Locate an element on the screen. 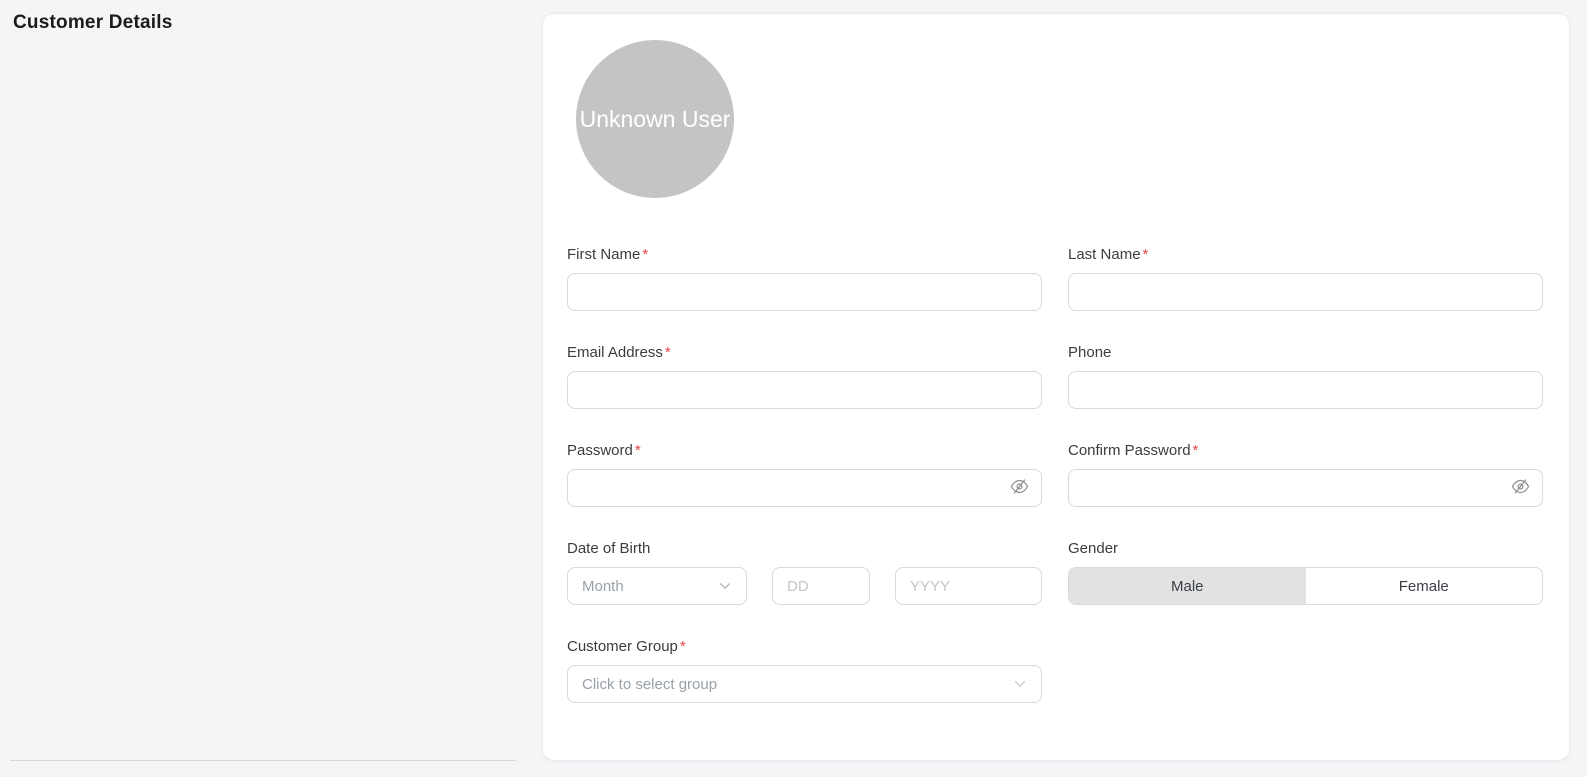 The width and height of the screenshot is (1587, 777). field-confirm-password: Confirm Password * is located at coordinates (1305, 474).